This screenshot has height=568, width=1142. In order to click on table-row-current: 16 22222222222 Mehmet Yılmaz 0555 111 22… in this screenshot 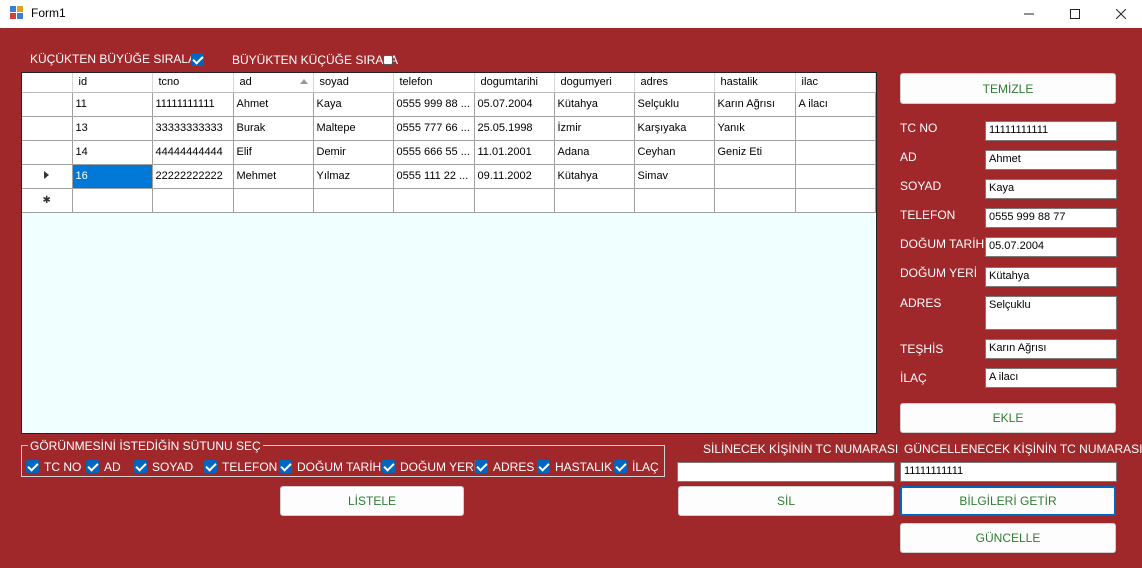, I will do `click(449, 176)`.